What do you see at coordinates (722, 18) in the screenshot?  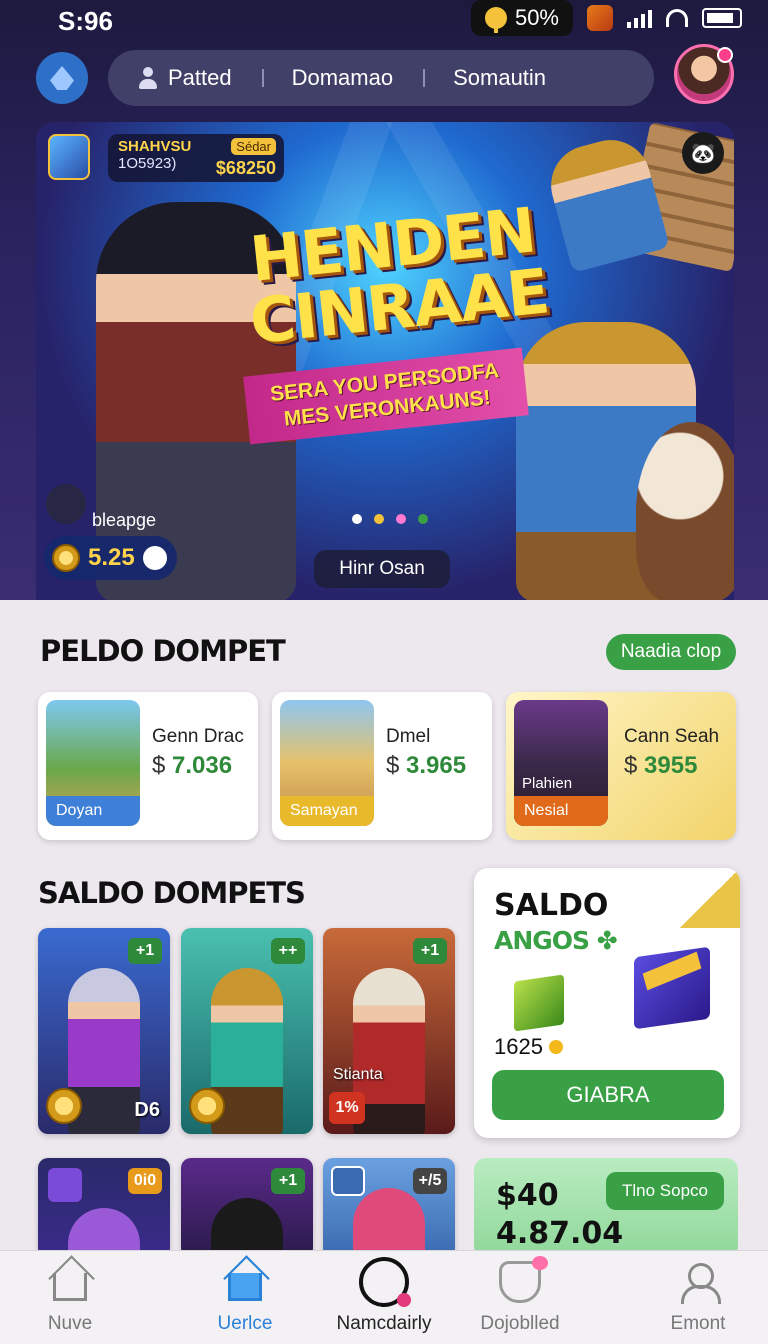 I see `battery-icon` at bounding box center [722, 18].